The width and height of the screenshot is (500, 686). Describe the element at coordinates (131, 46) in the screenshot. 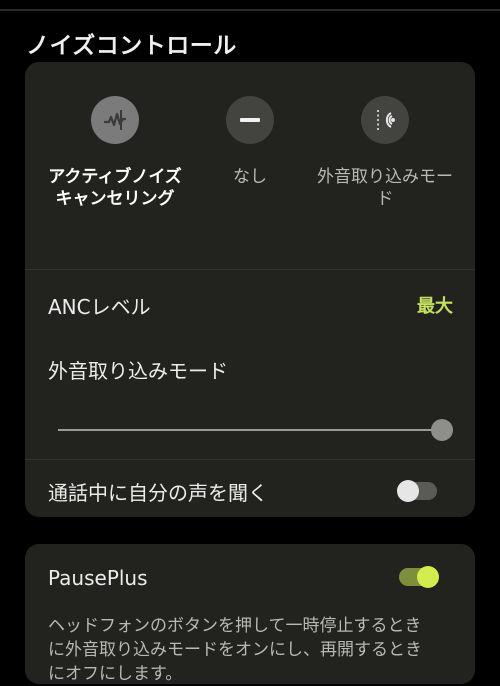

I see `section-title: ノイズコントロール` at that location.